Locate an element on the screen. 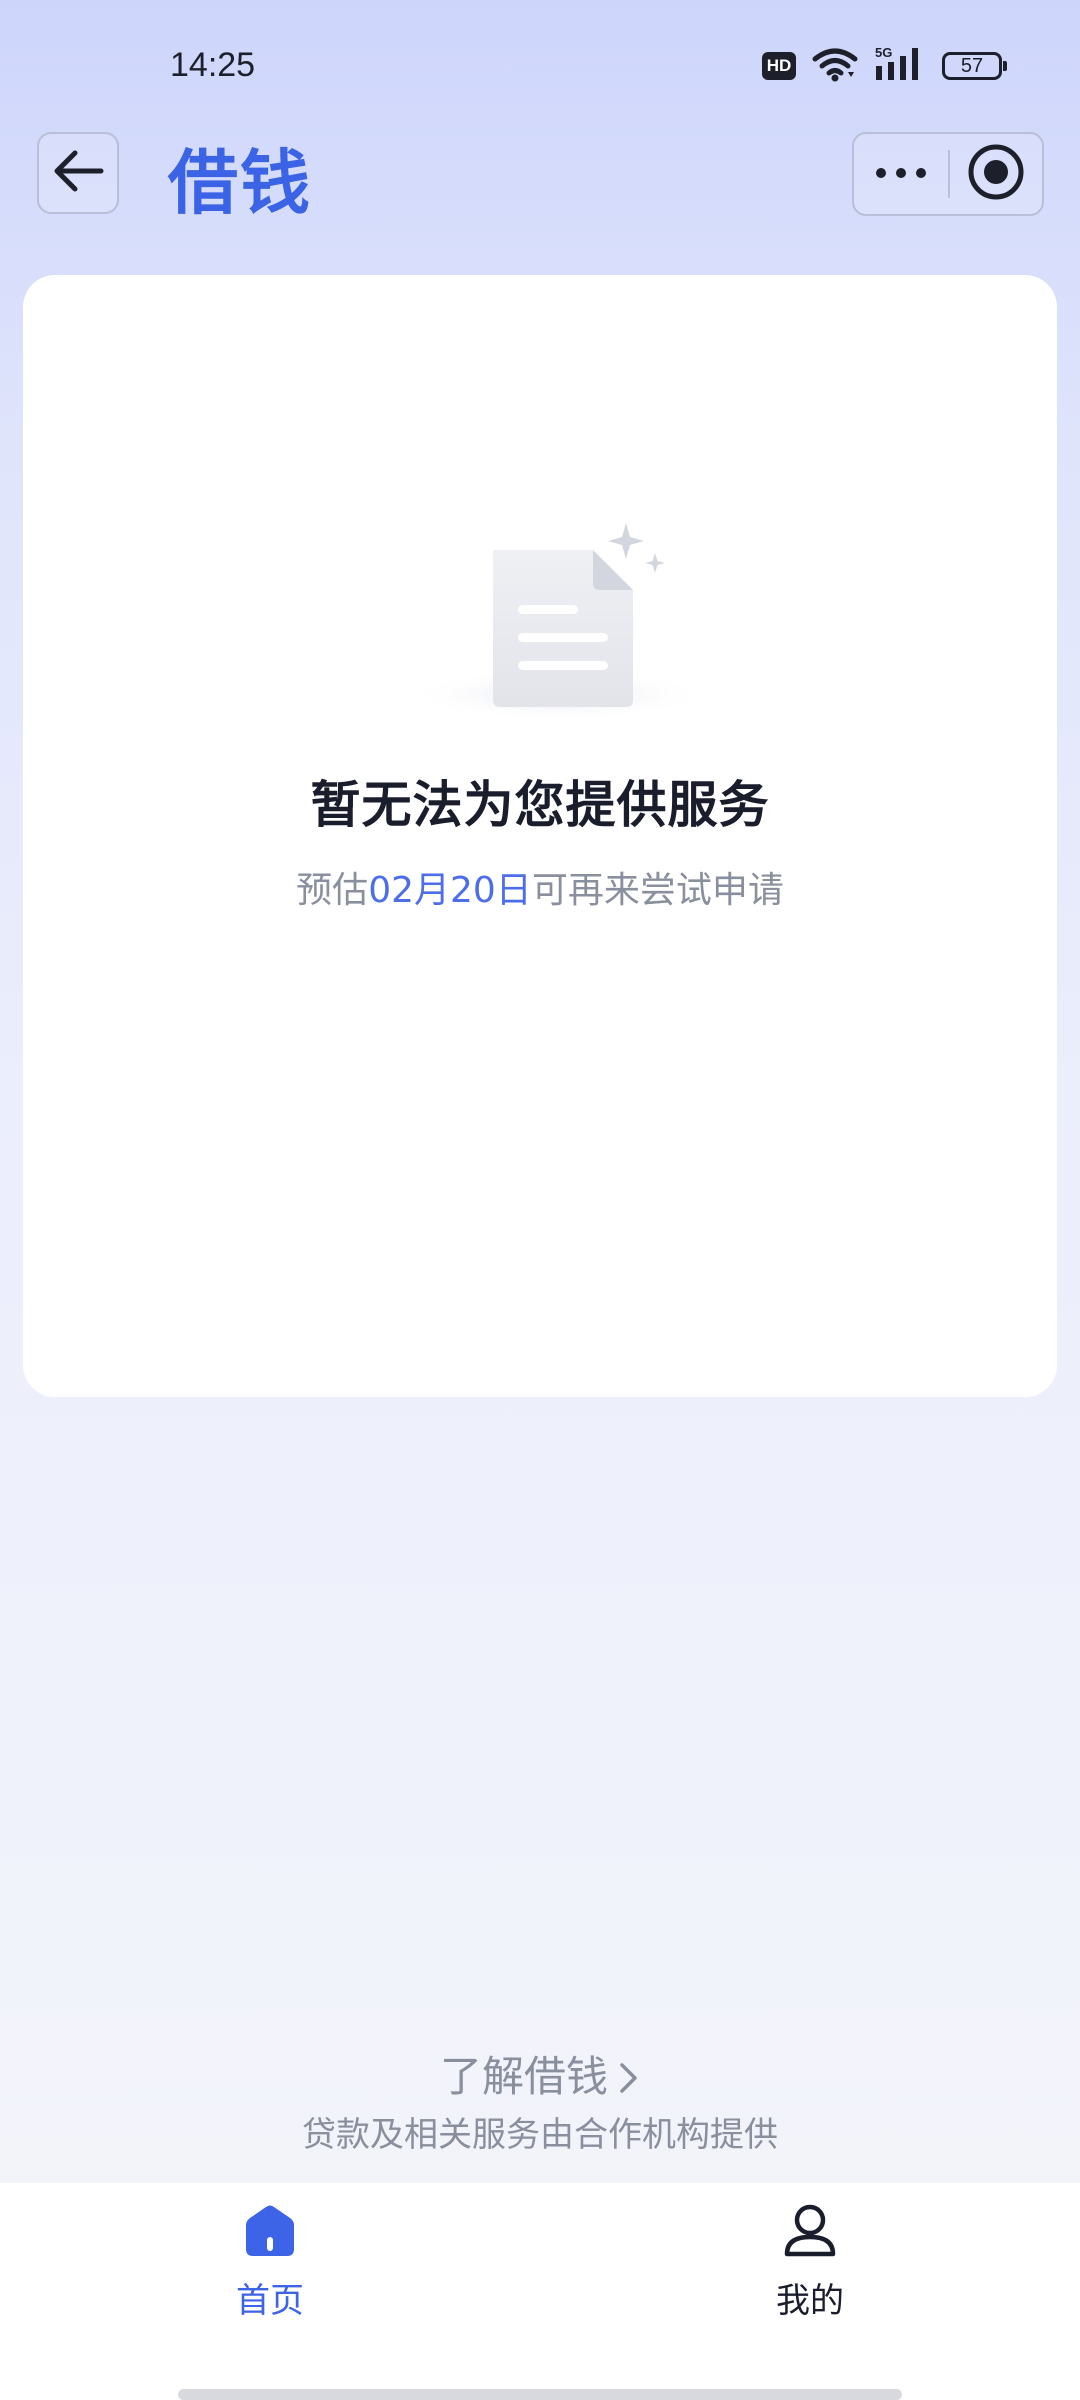  close-button is located at coordinates (996, 174).